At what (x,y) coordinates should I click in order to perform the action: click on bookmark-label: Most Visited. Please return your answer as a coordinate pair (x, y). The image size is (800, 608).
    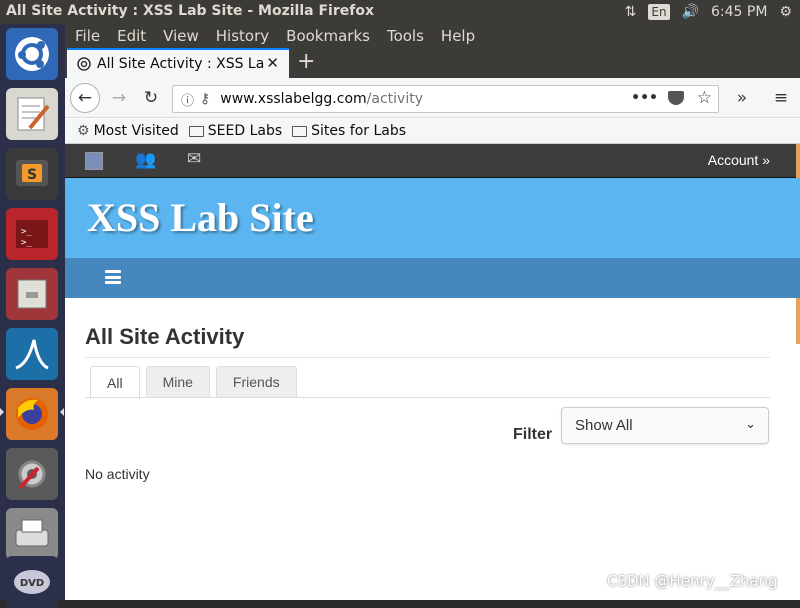
    Looking at the image, I should click on (136, 131).